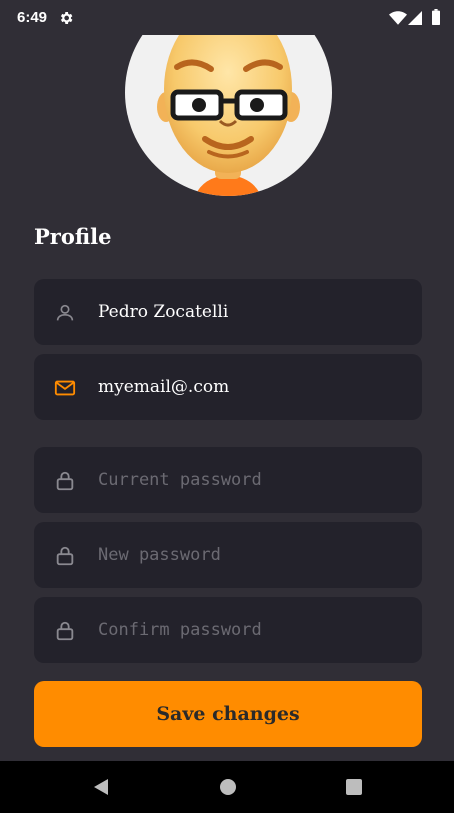 The image size is (454, 813). I want to click on email-value: myemail@.com, so click(164, 387).